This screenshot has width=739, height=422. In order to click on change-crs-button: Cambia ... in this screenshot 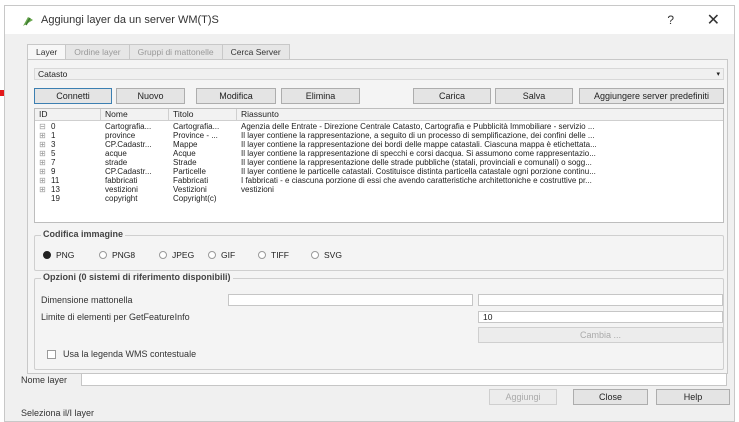, I will do `click(600, 335)`.